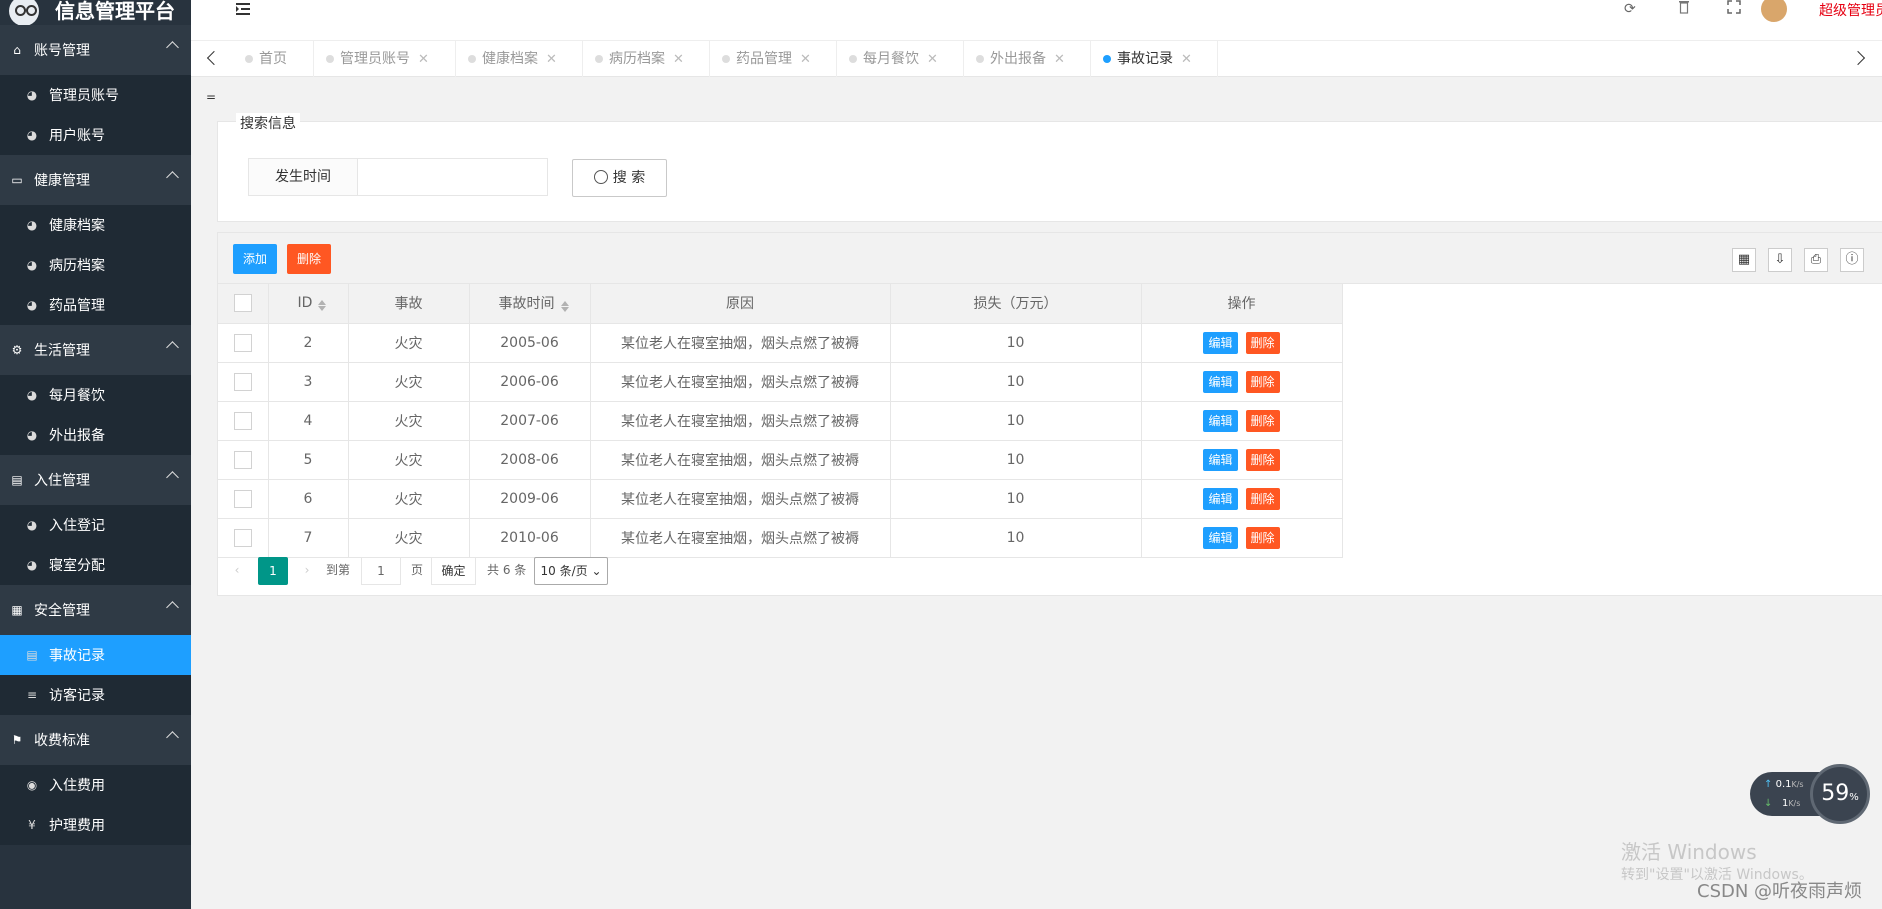 Image resolution: width=1882 pixels, height=909 pixels. What do you see at coordinates (32, 655) in the screenshot?
I see `list-alt-icon: ▤` at bounding box center [32, 655].